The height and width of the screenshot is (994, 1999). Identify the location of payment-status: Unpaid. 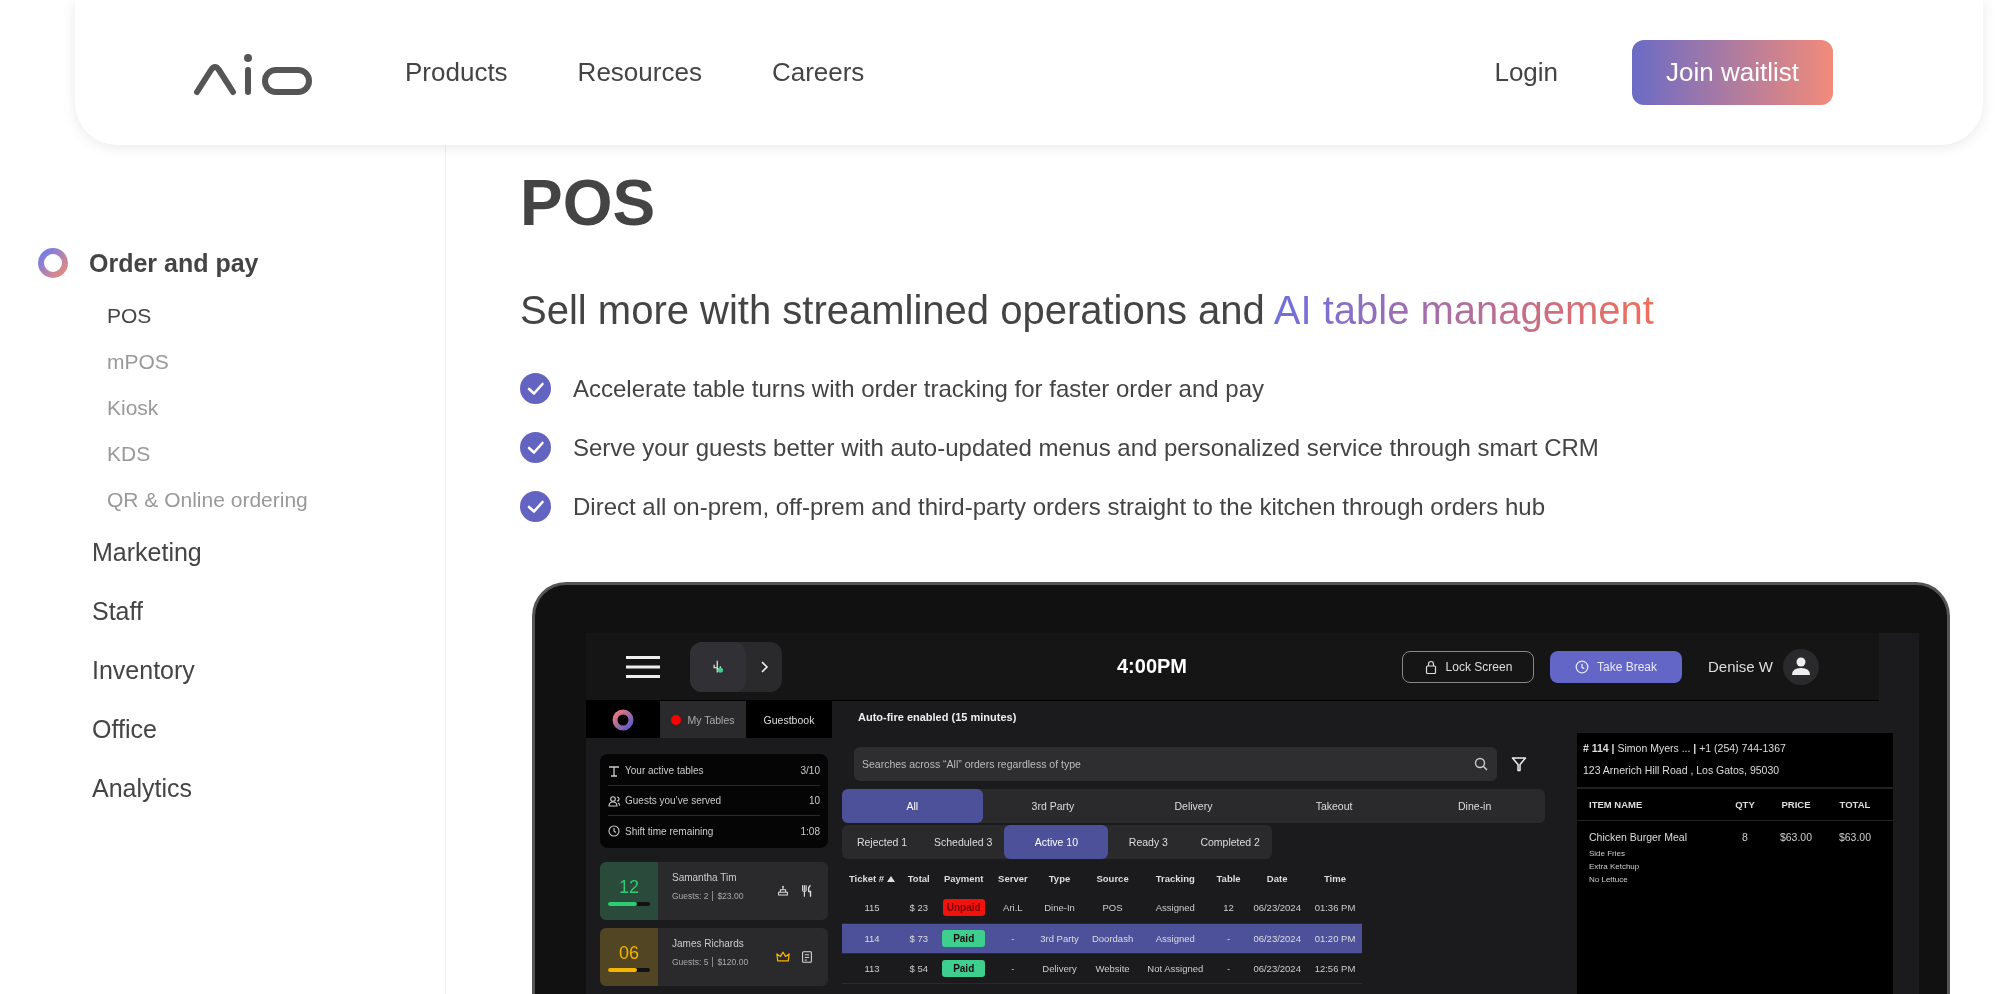
(963, 908).